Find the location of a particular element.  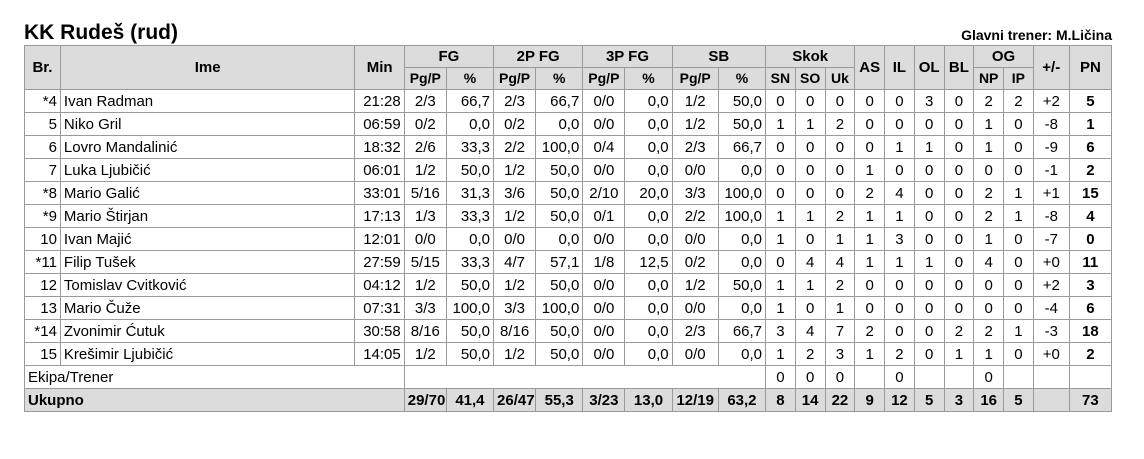

cell-2p: 3/3 is located at coordinates (515, 308).